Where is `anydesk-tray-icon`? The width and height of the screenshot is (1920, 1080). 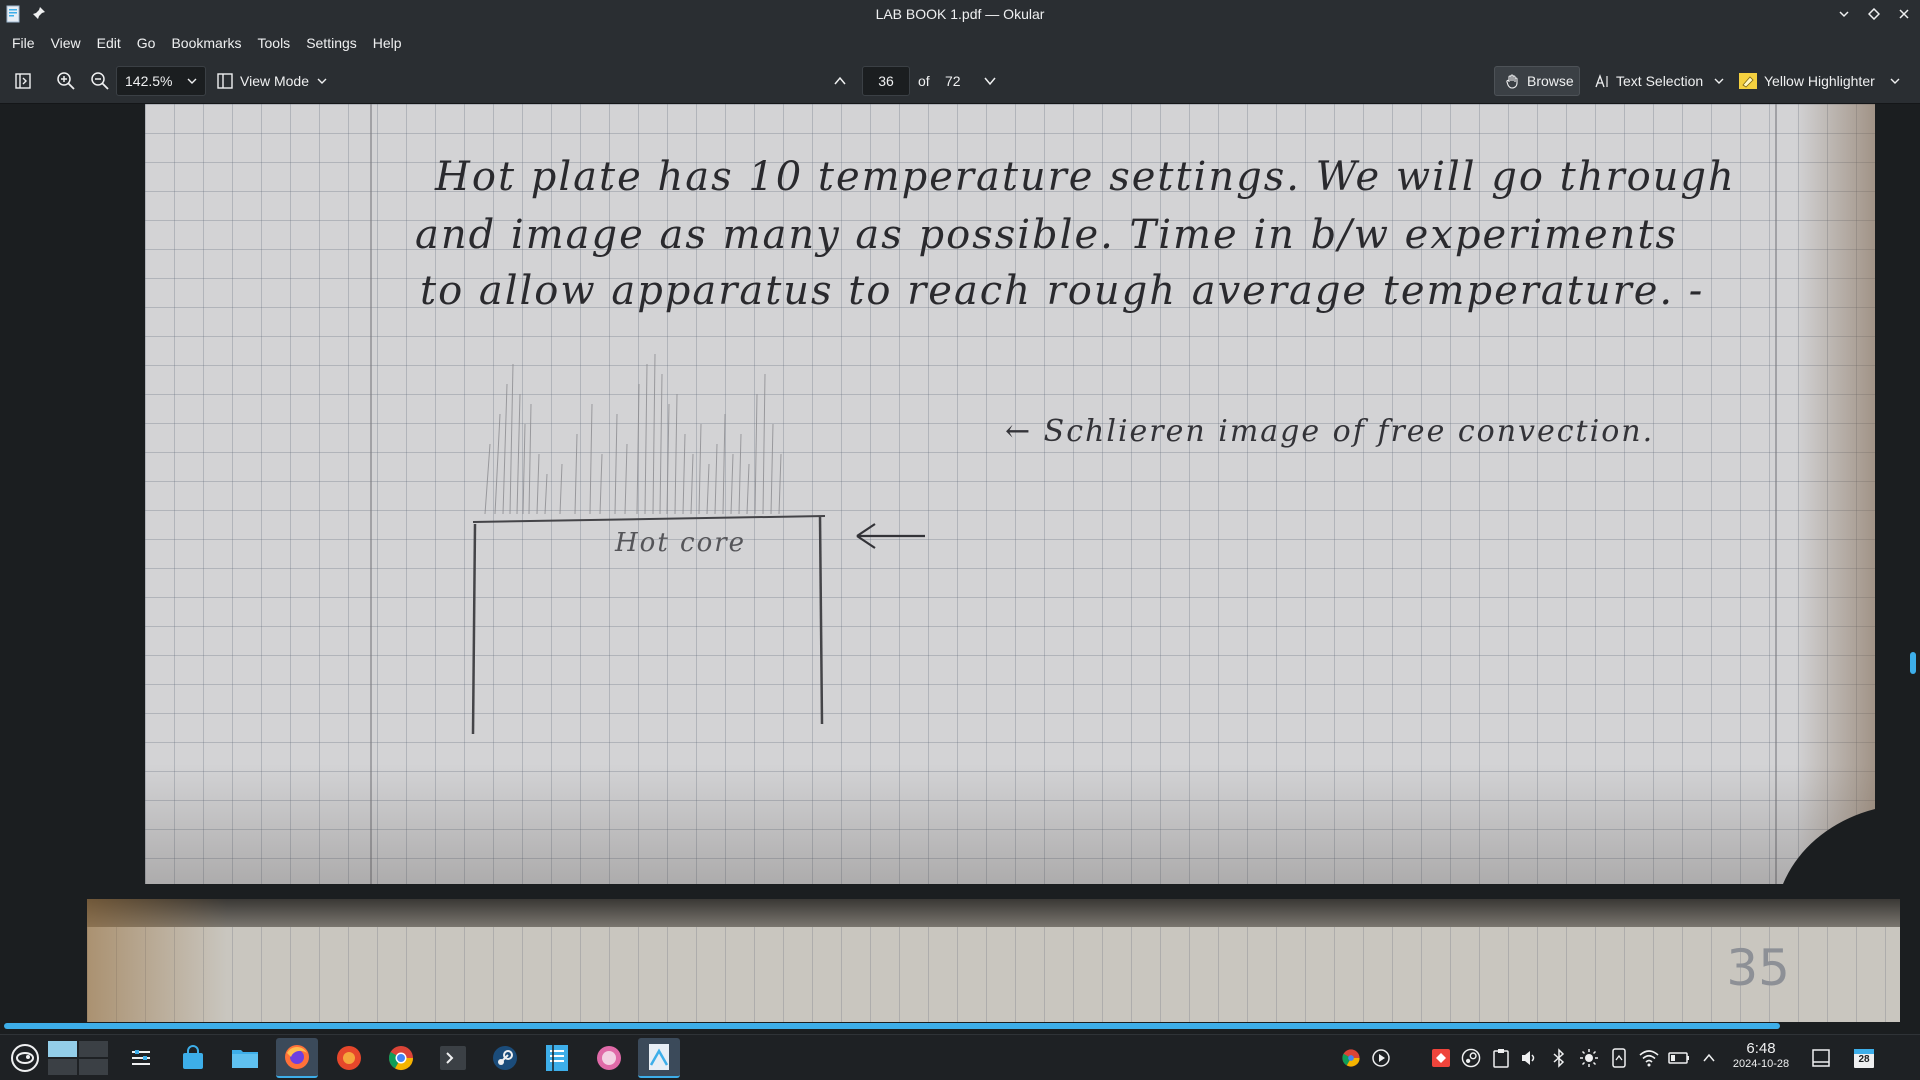
anydesk-tray-icon is located at coordinates (1441, 1057).